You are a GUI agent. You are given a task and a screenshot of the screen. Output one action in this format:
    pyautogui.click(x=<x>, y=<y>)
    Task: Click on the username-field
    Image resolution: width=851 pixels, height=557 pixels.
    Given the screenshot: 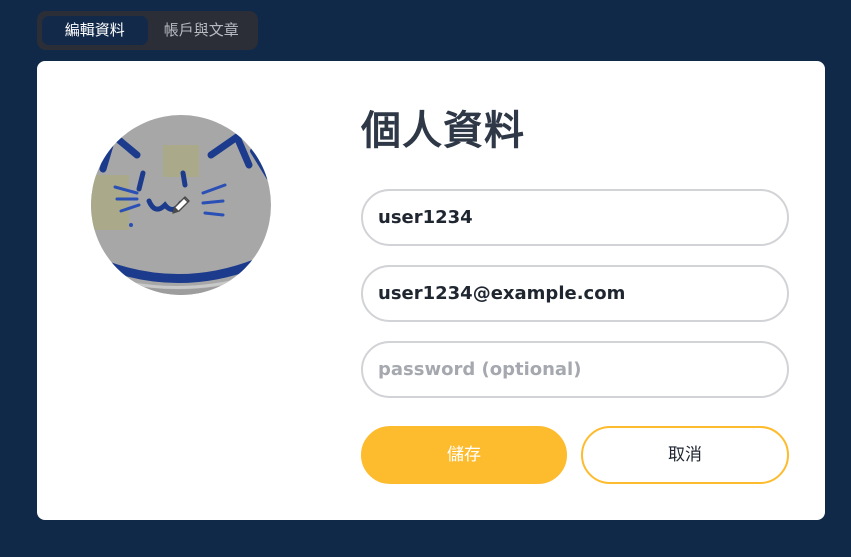 What is the action you would take?
    pyautogui.click(x=575, y=217)
    